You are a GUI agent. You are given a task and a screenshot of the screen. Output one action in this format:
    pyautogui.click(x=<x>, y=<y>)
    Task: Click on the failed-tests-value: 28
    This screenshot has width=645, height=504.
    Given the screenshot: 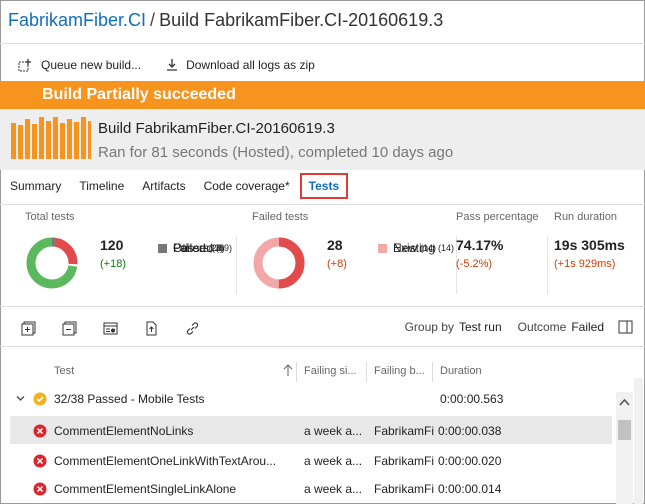 What is the action you would take?
    pyautogui.click(x=335, y=245)
    